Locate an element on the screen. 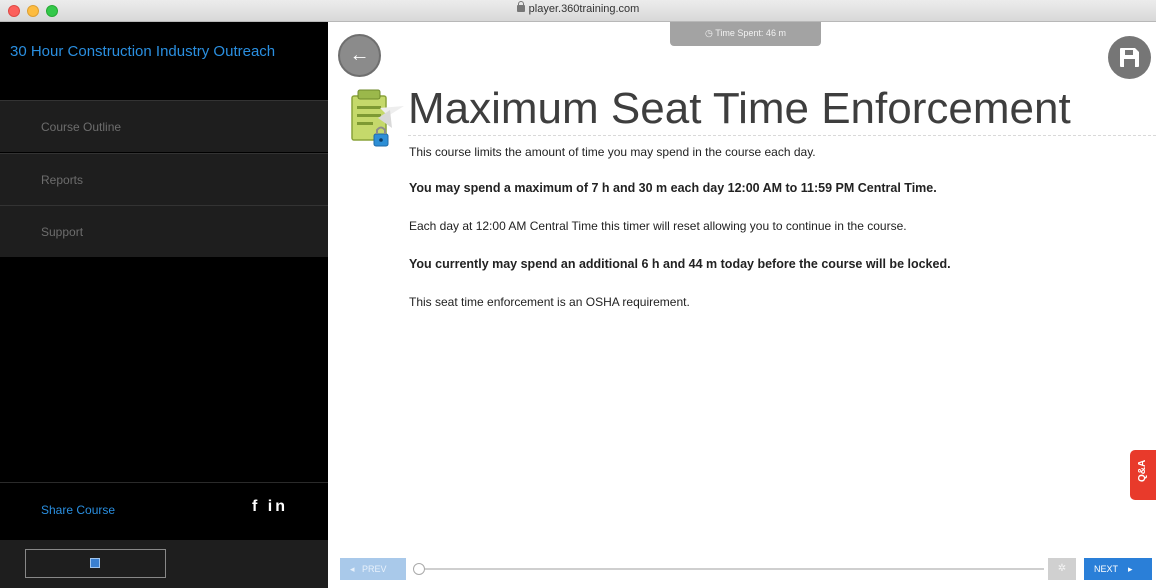  caret-left-icon: ◂ is located at coordinates (352, 569).